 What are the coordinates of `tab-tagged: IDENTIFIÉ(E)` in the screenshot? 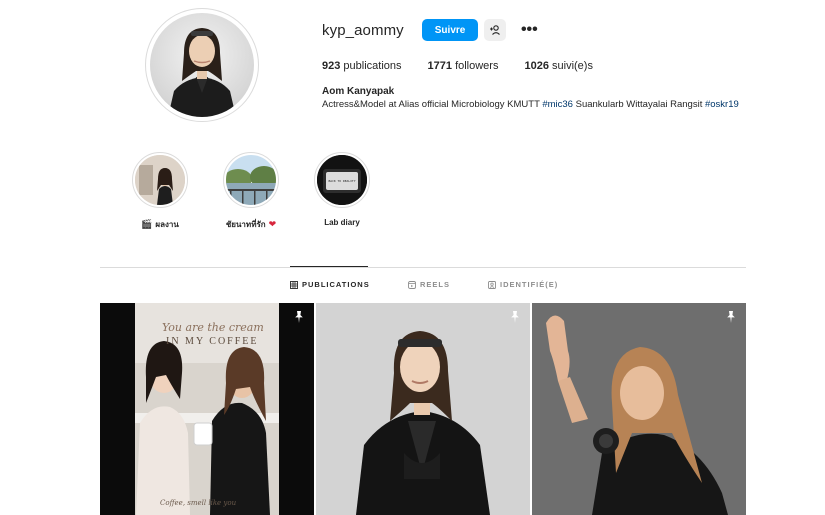 It's located at (523, 284).